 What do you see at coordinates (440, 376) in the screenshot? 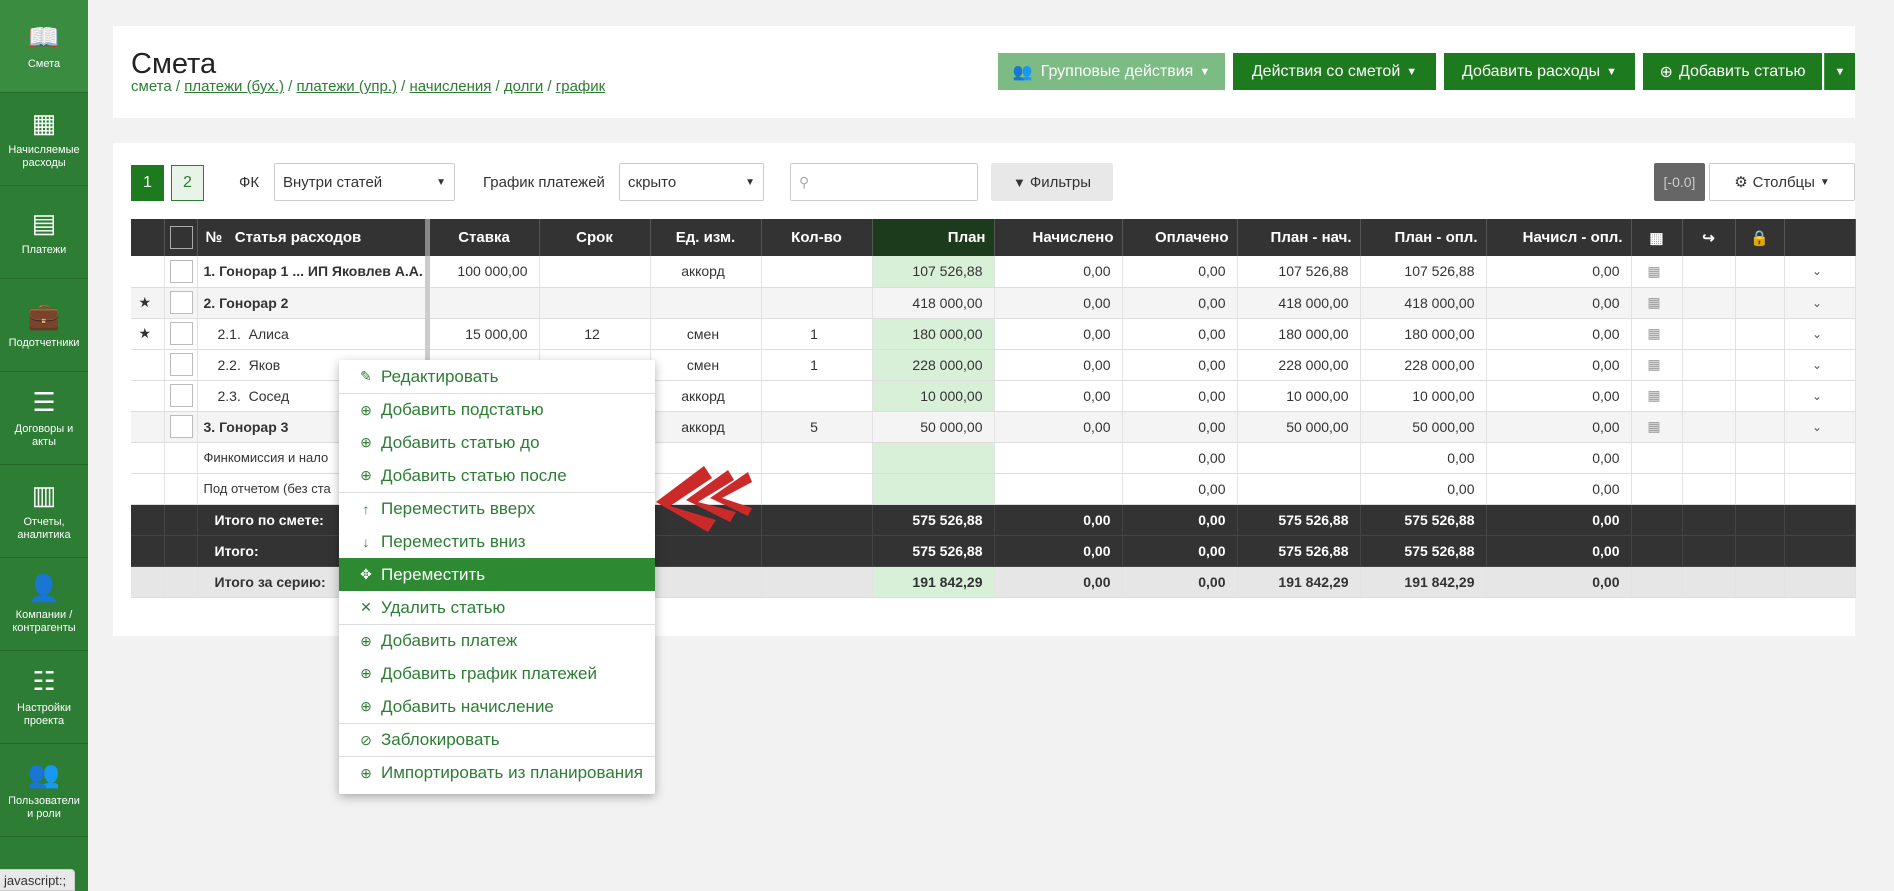
I see `menu-item-label: Редактировать` at bounding box center [440, 376].